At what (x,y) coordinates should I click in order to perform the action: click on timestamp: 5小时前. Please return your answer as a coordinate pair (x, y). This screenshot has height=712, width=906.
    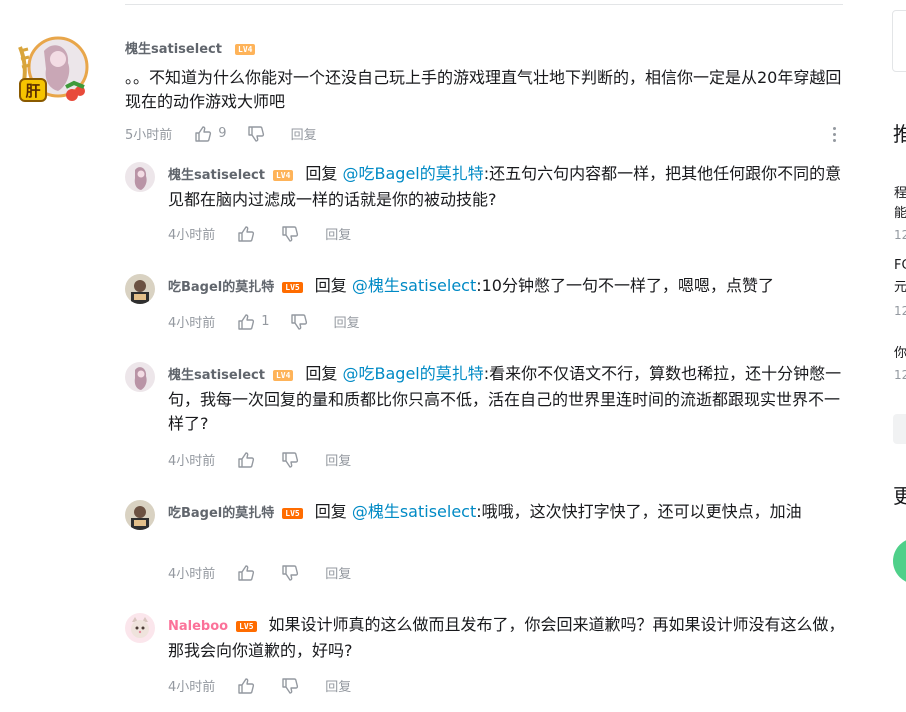
    Looking at the image, I should click on (149, 135).